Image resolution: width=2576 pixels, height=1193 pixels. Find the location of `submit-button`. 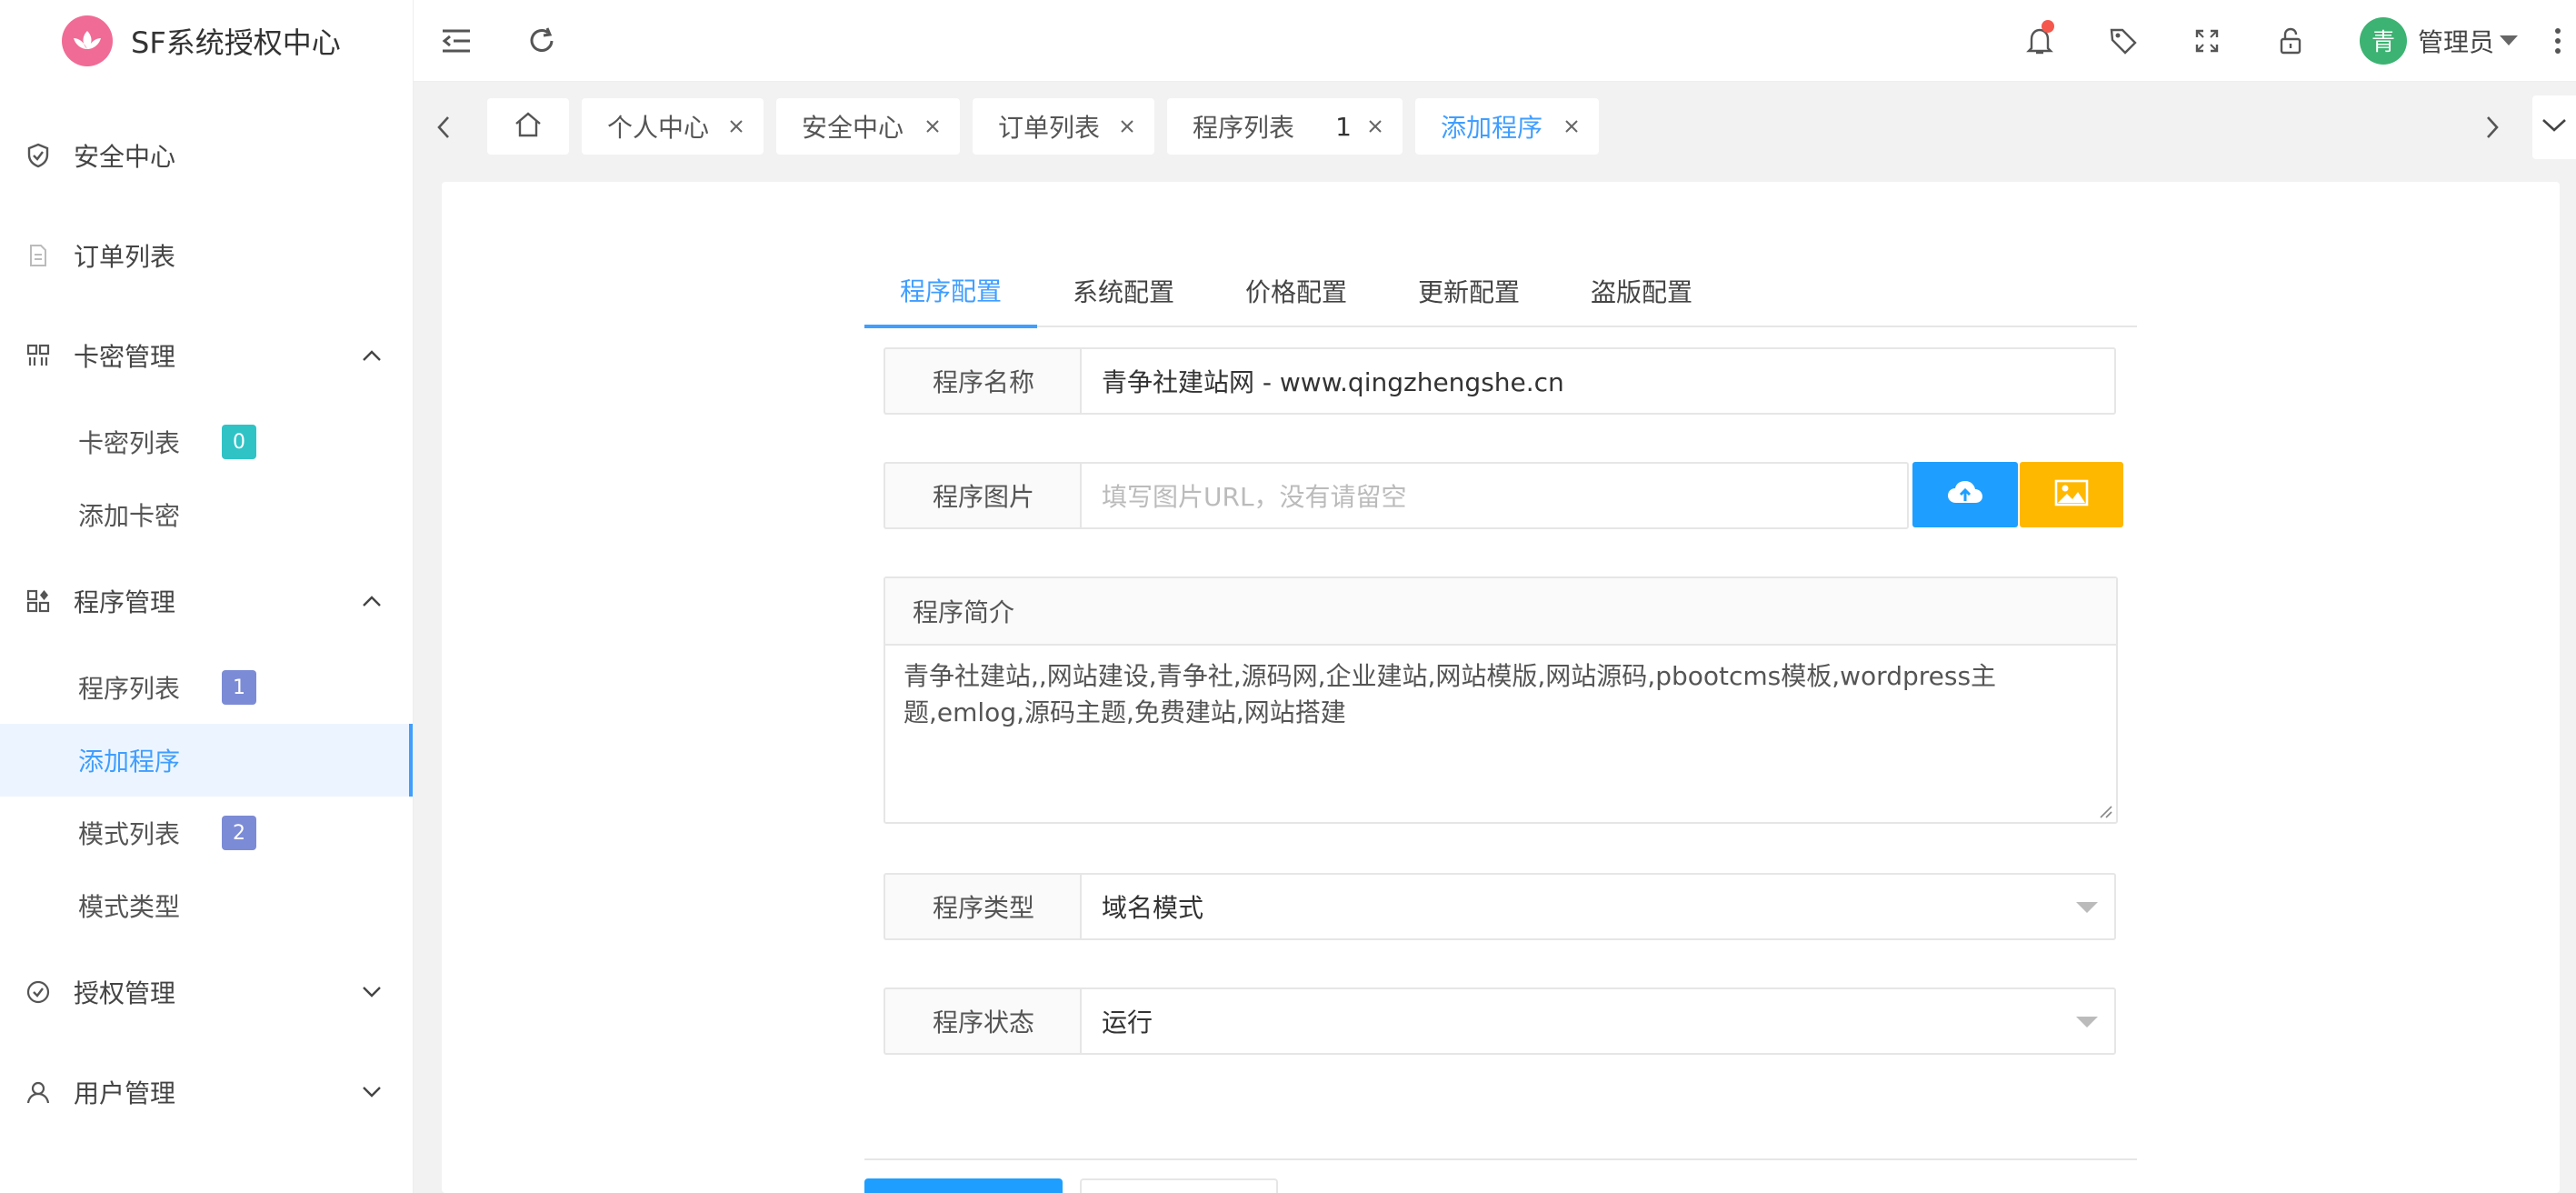

submit-button is located at coordinates (964, 1185).